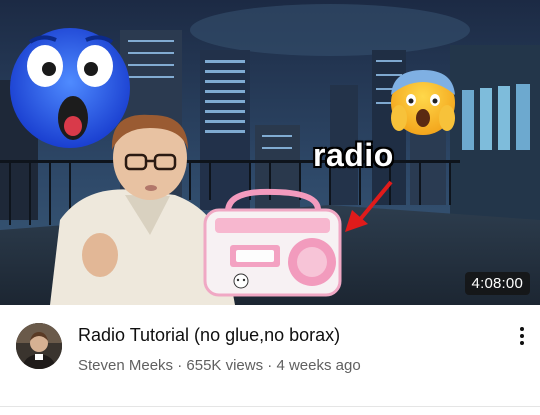  What do you see at coordinates (318, 365) in the screenshot?
I see `upload-age: 4 weeks ago` at bounding box center [318, 365].